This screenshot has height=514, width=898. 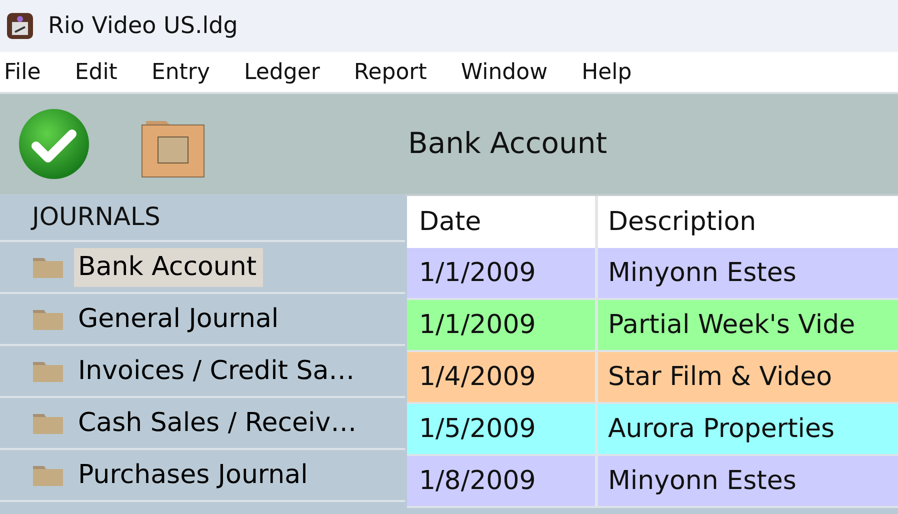 What do you see at coordinates (652, 378) in the screenshot?
I see `table-row: 1/4/2009 Star Film & Video` at bounding box center [652, 378].